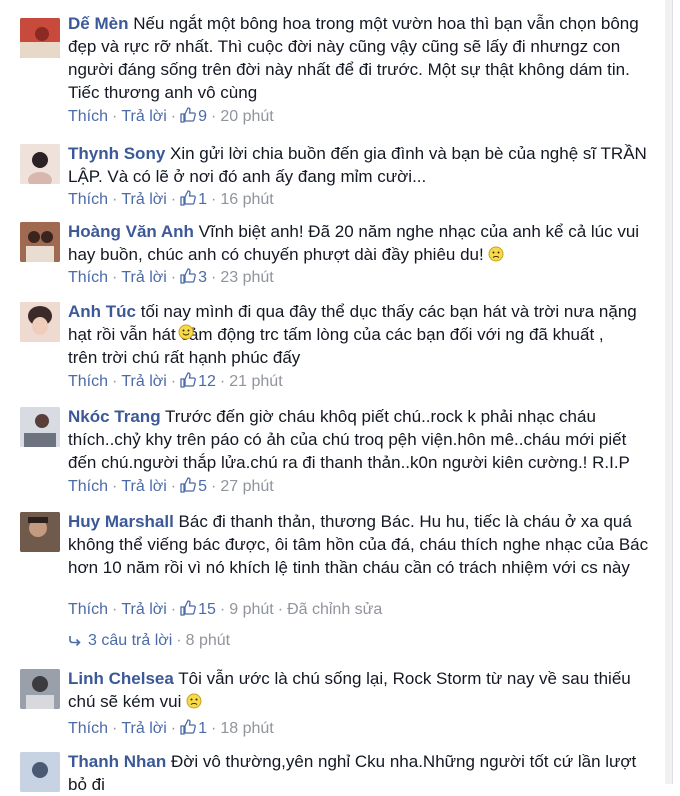  Describe the element at coordinates (175, 381) in the screenshot. I see `comment-actions: Thích · Trả lời · 12 · 21 phút` at that location.